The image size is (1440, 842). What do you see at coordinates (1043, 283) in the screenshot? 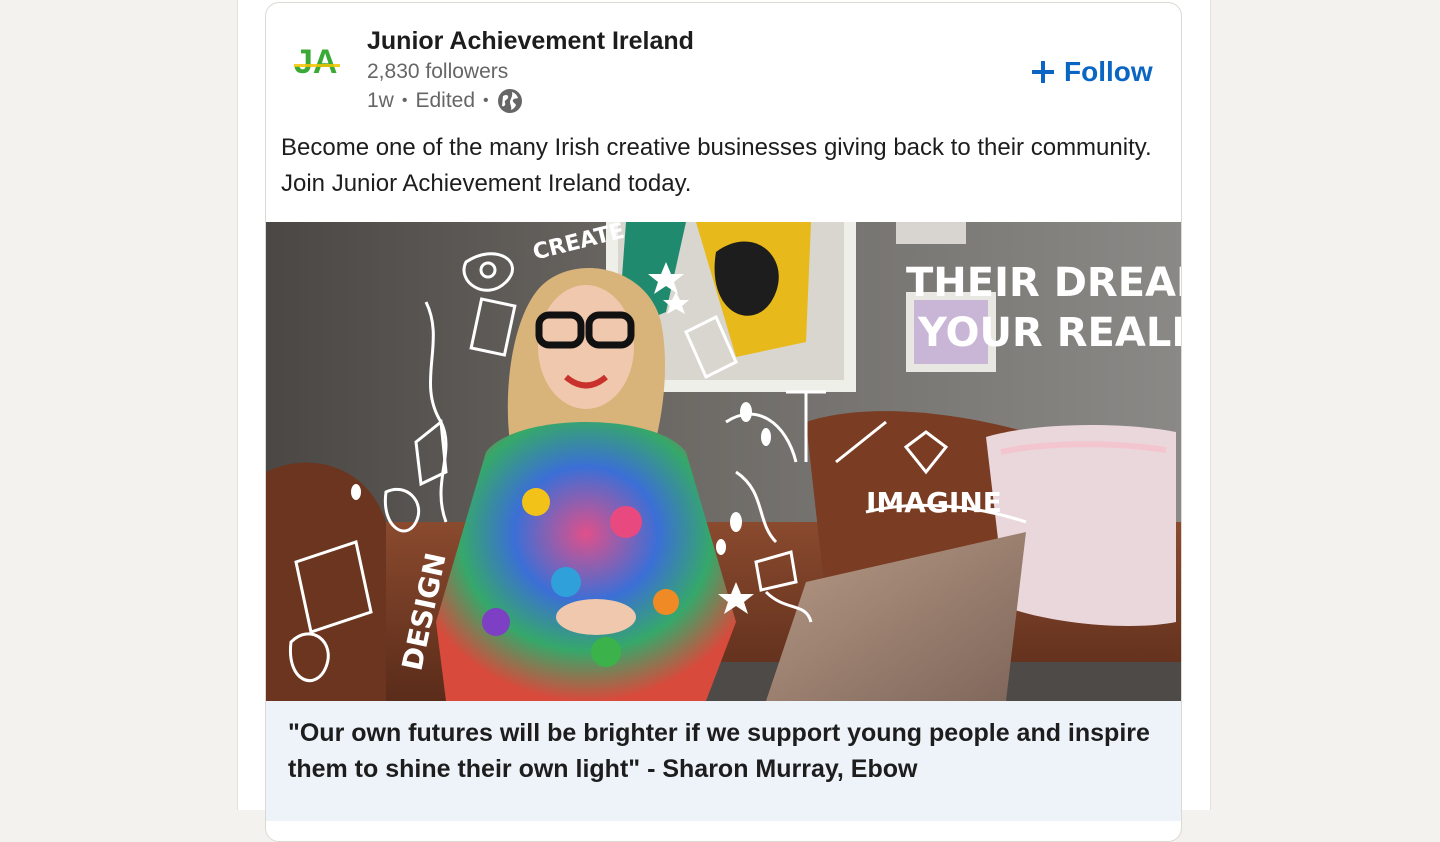
I see `image-headline-line1: THEIR DREAMS.` at bounding box center [1043, 283].